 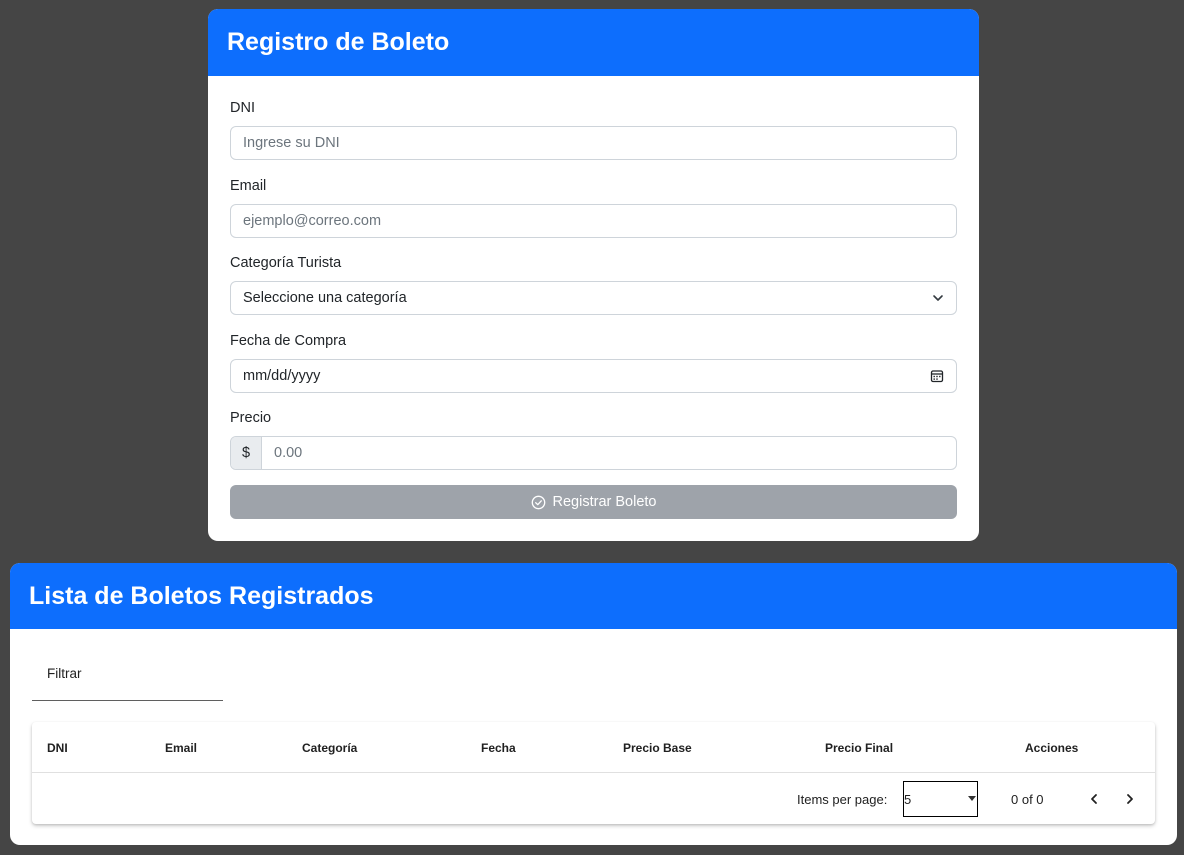 I want to click on price-placeholder: 0.00, so click(x=288, y=453).